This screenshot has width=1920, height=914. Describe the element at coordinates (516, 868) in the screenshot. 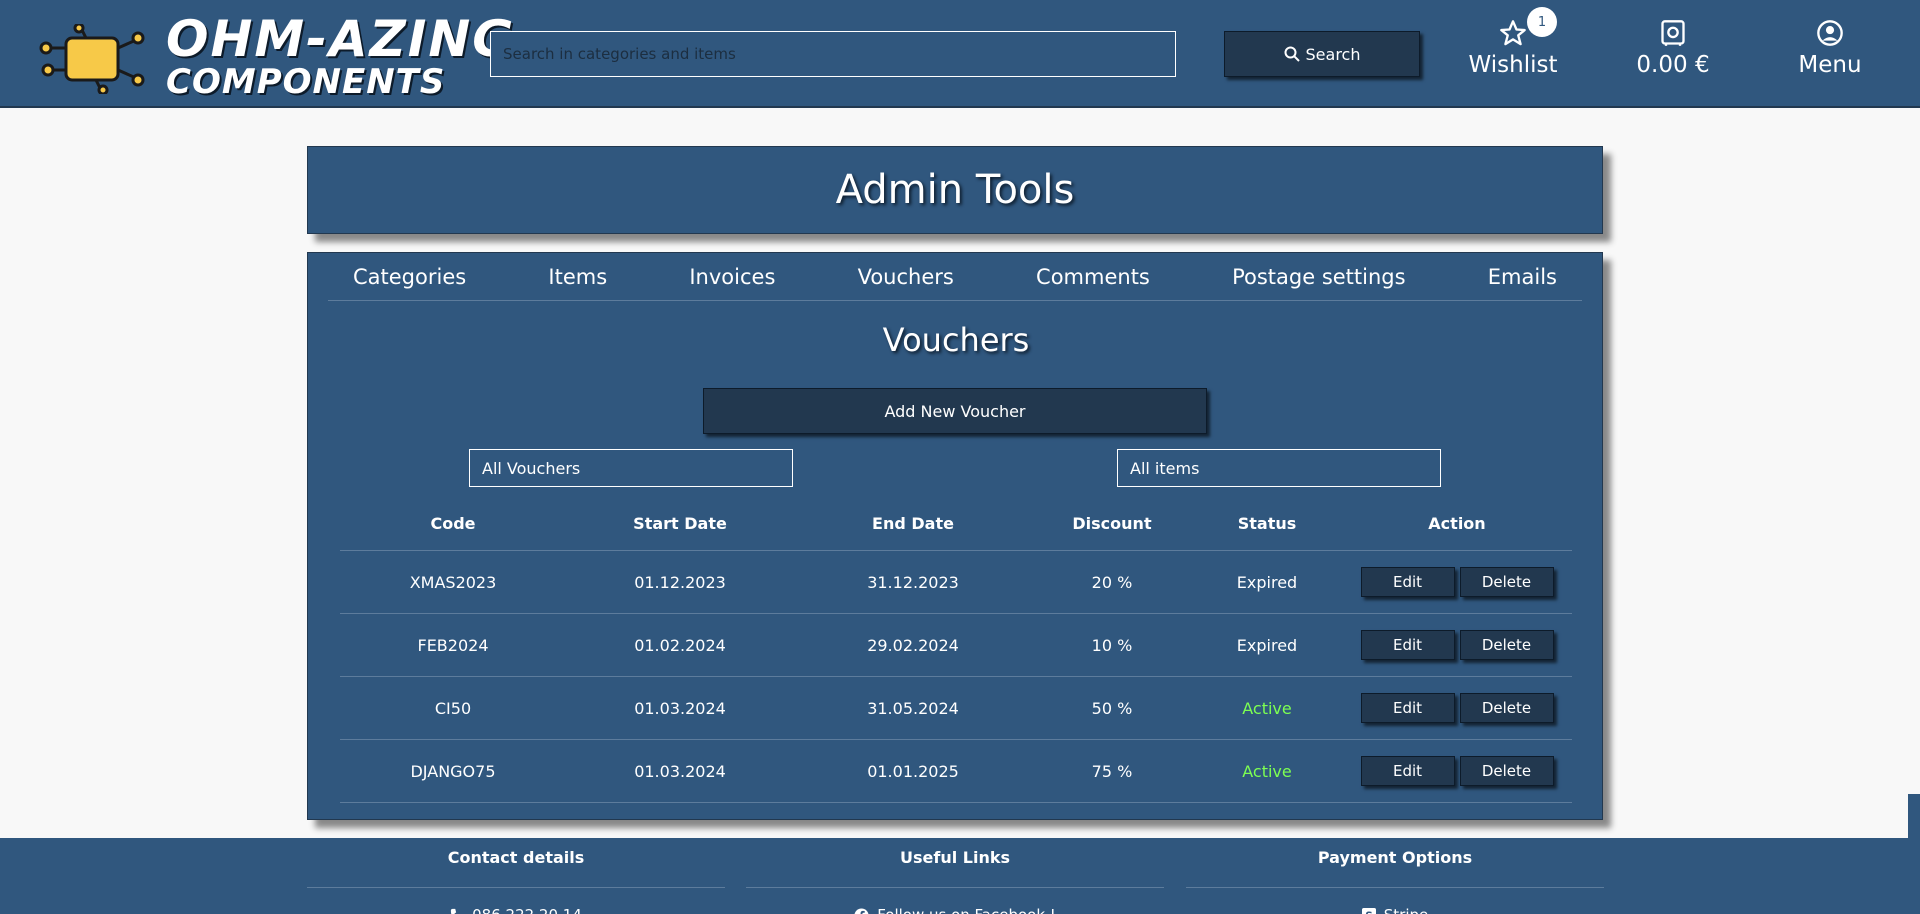

I see `footer-heading-contact: Contact details` at that location.